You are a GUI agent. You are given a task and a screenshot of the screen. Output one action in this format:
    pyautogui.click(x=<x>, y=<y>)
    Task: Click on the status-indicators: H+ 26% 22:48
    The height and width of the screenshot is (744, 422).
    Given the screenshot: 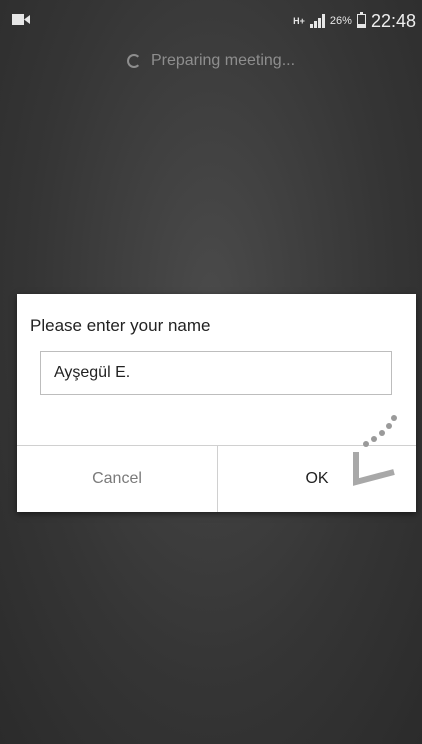 What is the action you would take?
    pyautogui.click(x=354, y=21)
    